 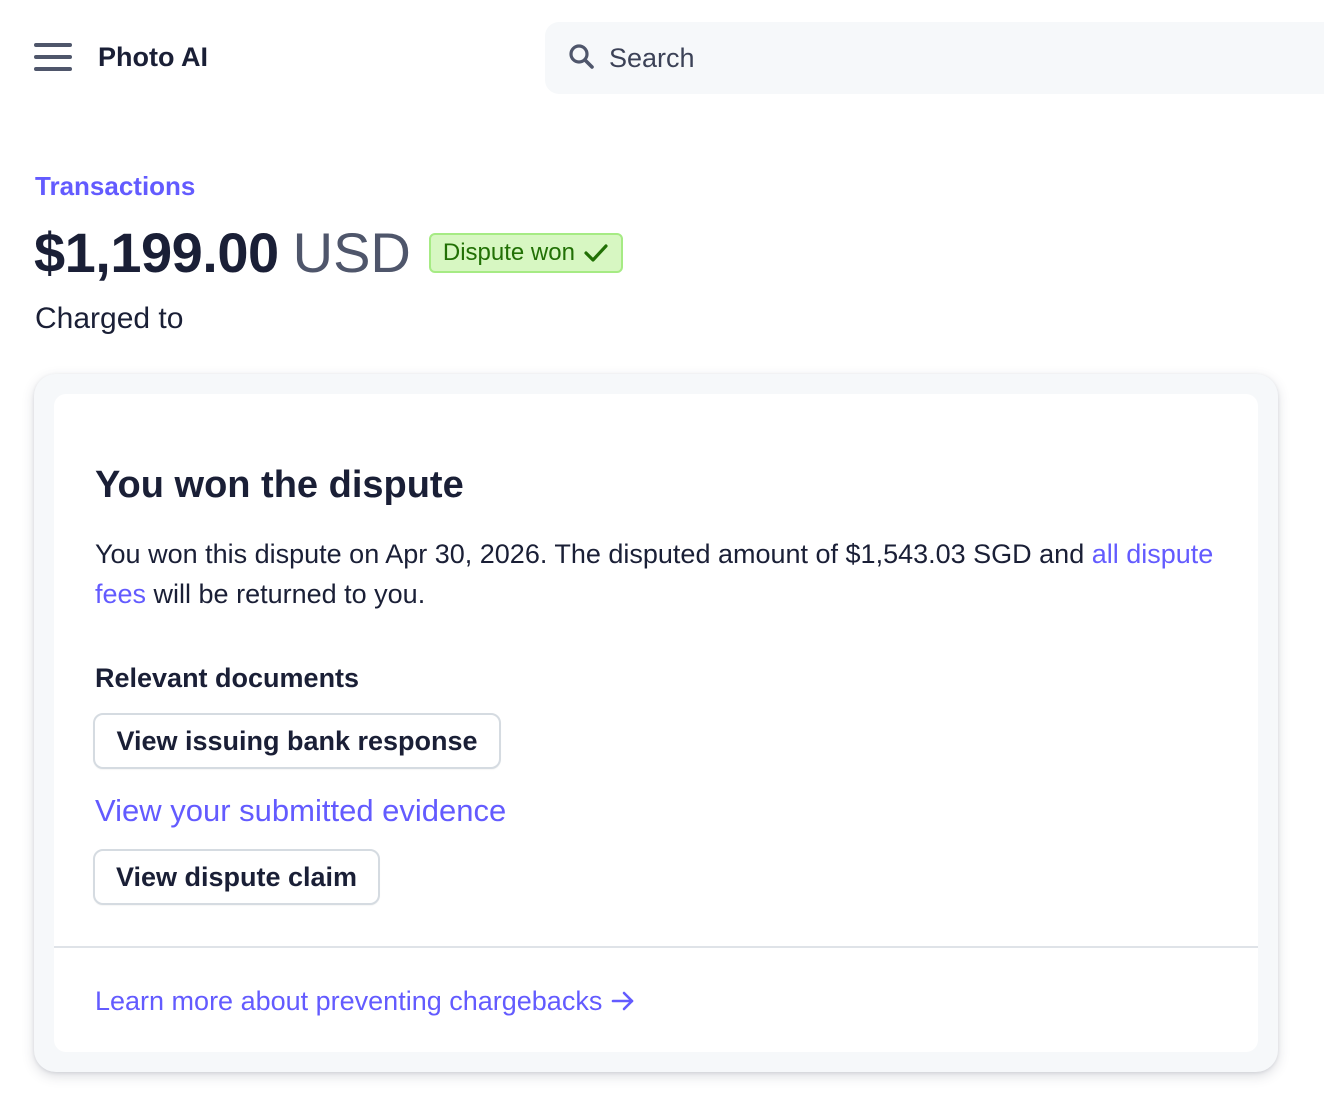 What do you see at coordinates (227, 678) in the screenshot?
I see `relevant-documents-heading: Relevant documents` at bounding box center [227, 678].